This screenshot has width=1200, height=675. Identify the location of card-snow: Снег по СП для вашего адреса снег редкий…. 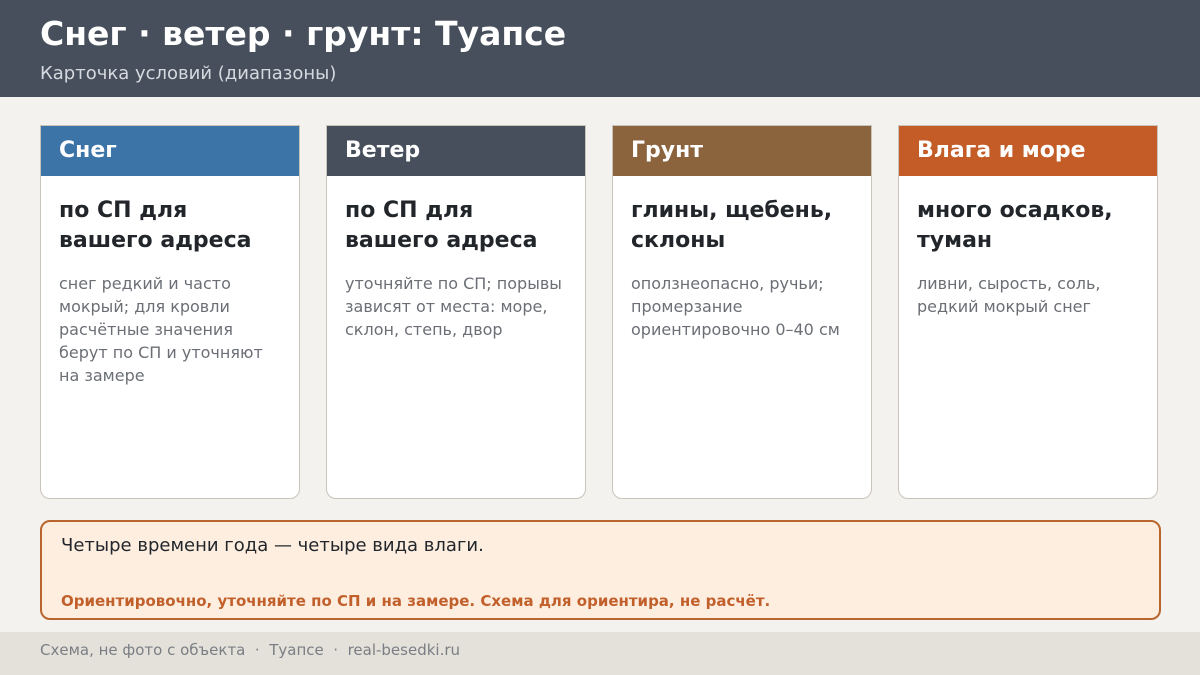
(170, 312).